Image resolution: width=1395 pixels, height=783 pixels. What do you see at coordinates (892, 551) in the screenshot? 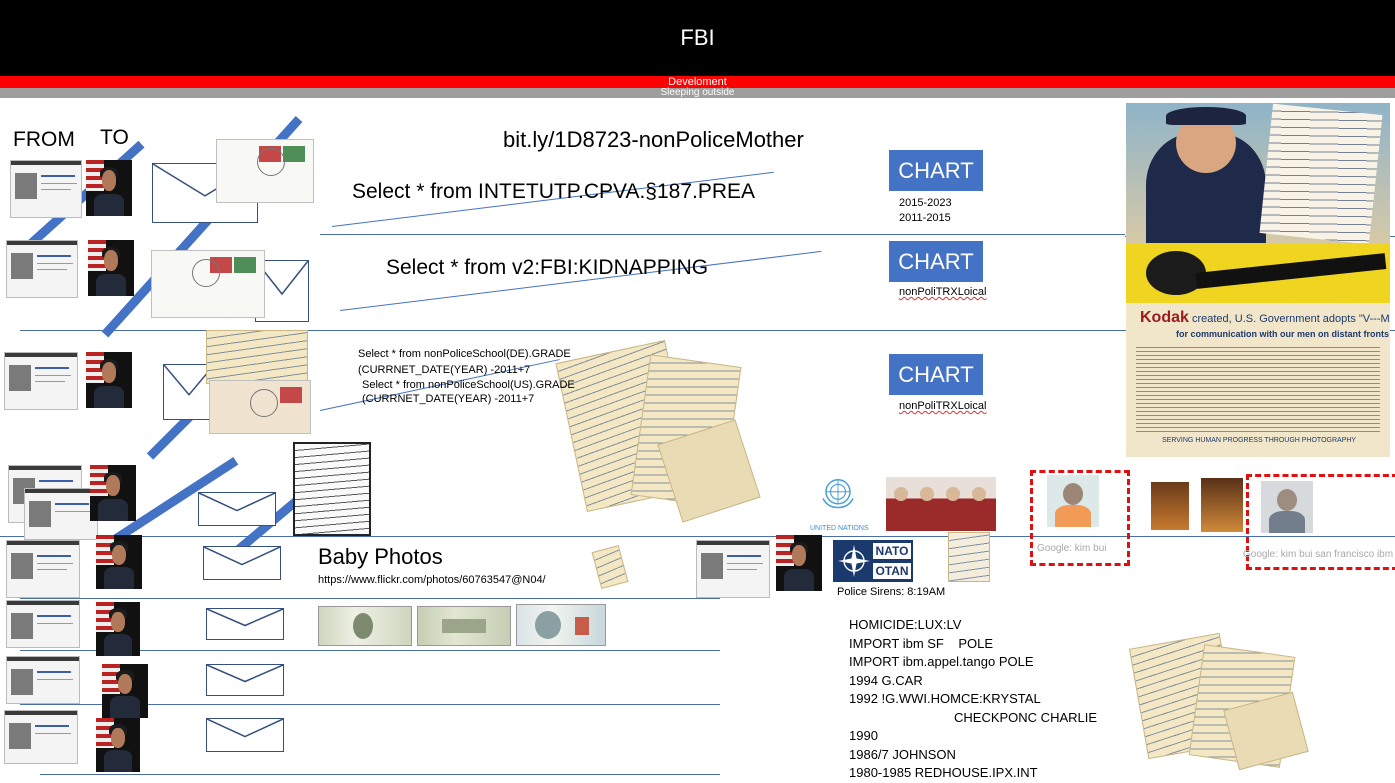
I see `nato-text: NATO` at bounding box center [892, 551].